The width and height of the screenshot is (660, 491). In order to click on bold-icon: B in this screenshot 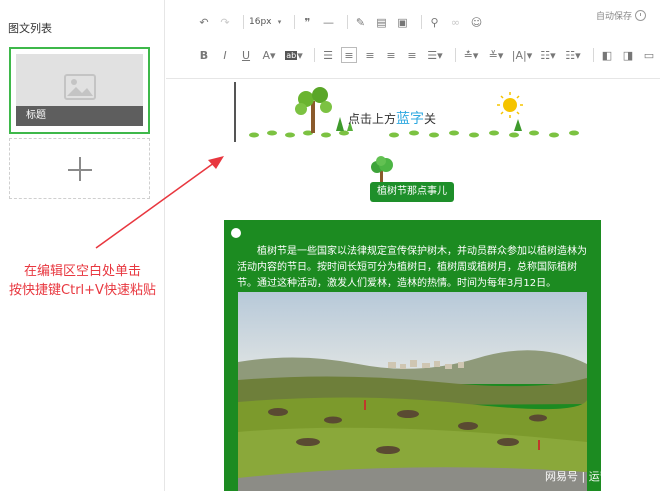, I will do `click(204, 55)`.